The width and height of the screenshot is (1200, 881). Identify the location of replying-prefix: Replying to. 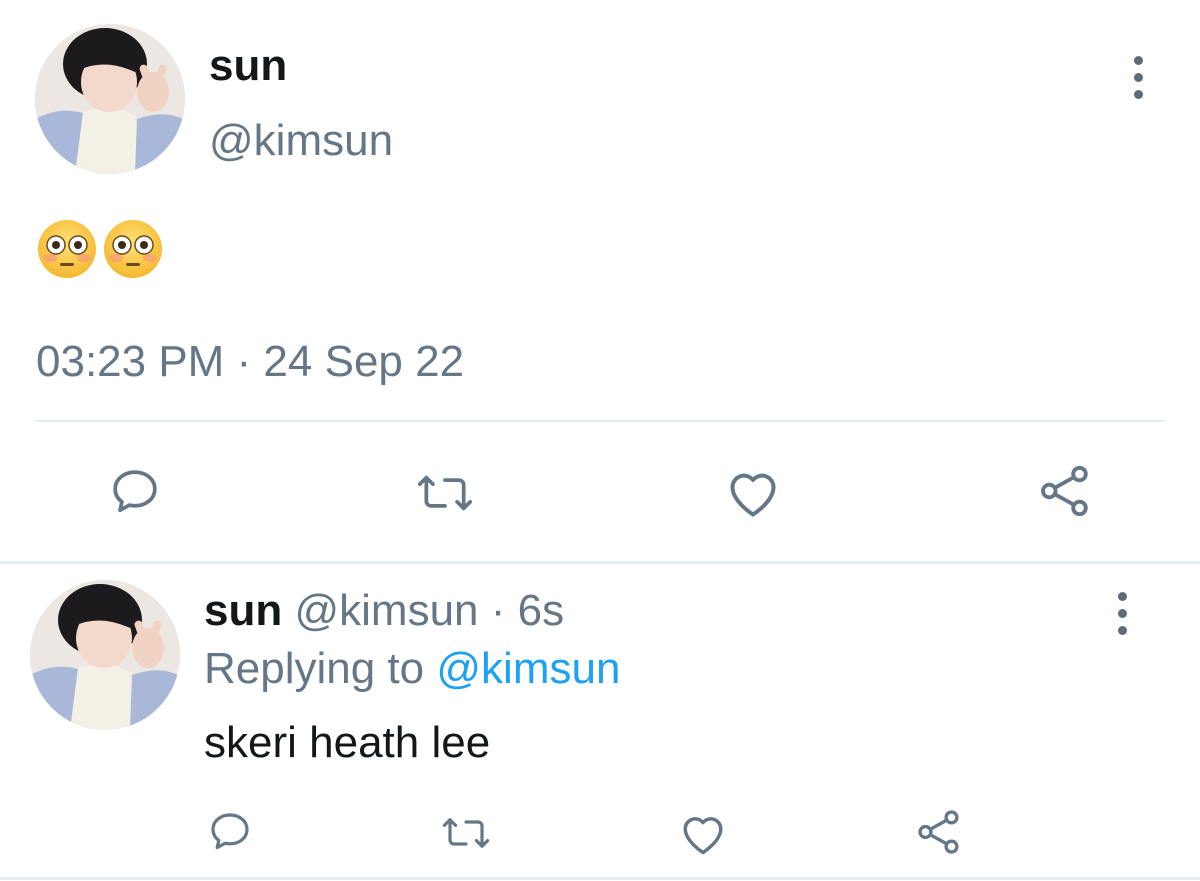
(314, 668).